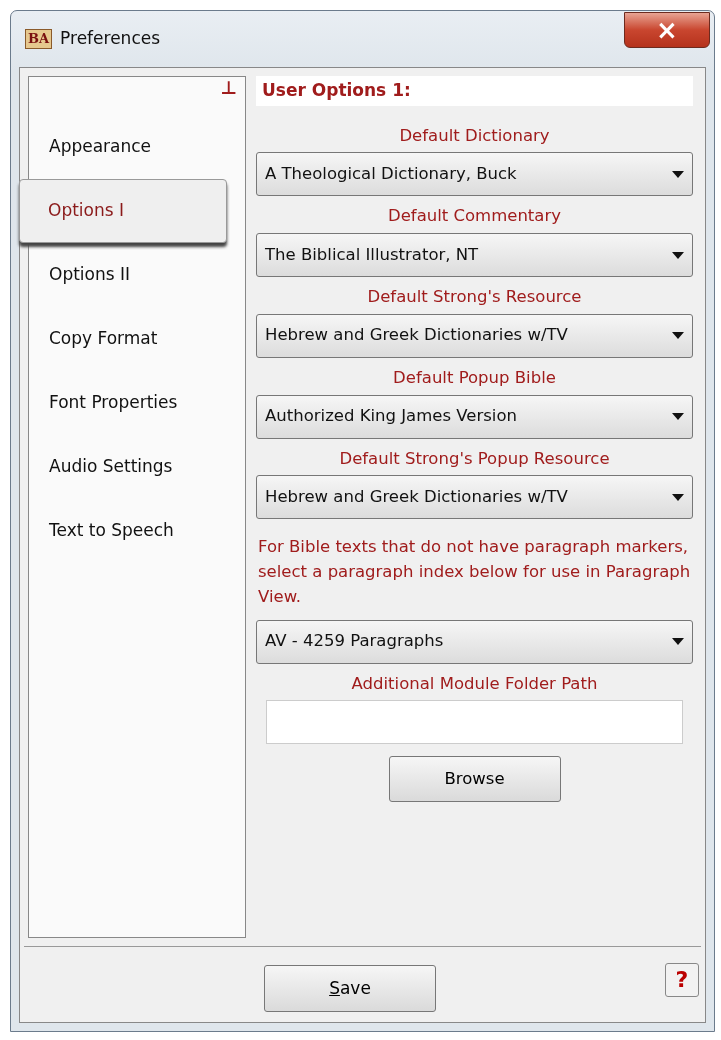  I want to click on field-label: Default Dictionary, so click(474, 135).